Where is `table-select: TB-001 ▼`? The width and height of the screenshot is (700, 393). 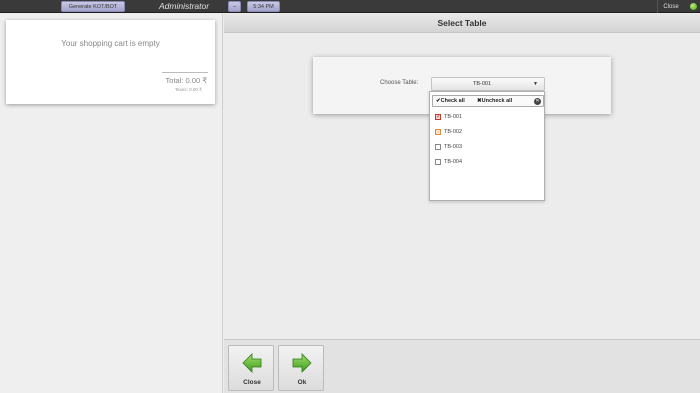 table-select: TB-001 ▼ is located at coordinates (488, 84).